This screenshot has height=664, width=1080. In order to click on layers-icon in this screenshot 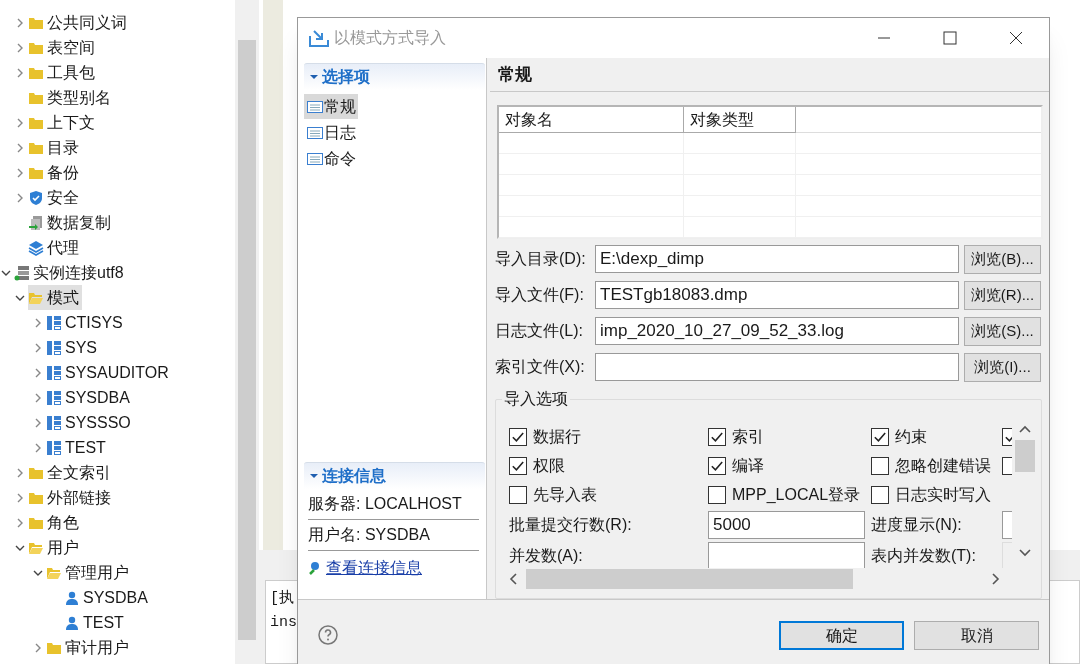, I will do `click(36, 247)`.